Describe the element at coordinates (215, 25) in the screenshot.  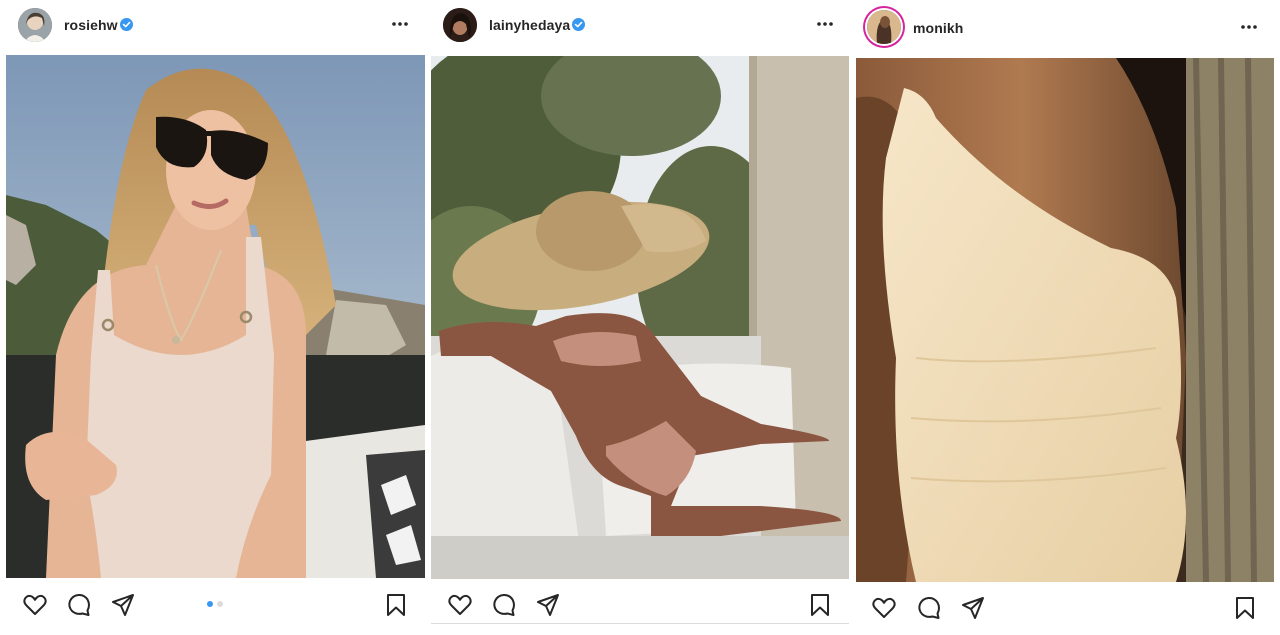
I see `post-header: rosiehw` at that location.